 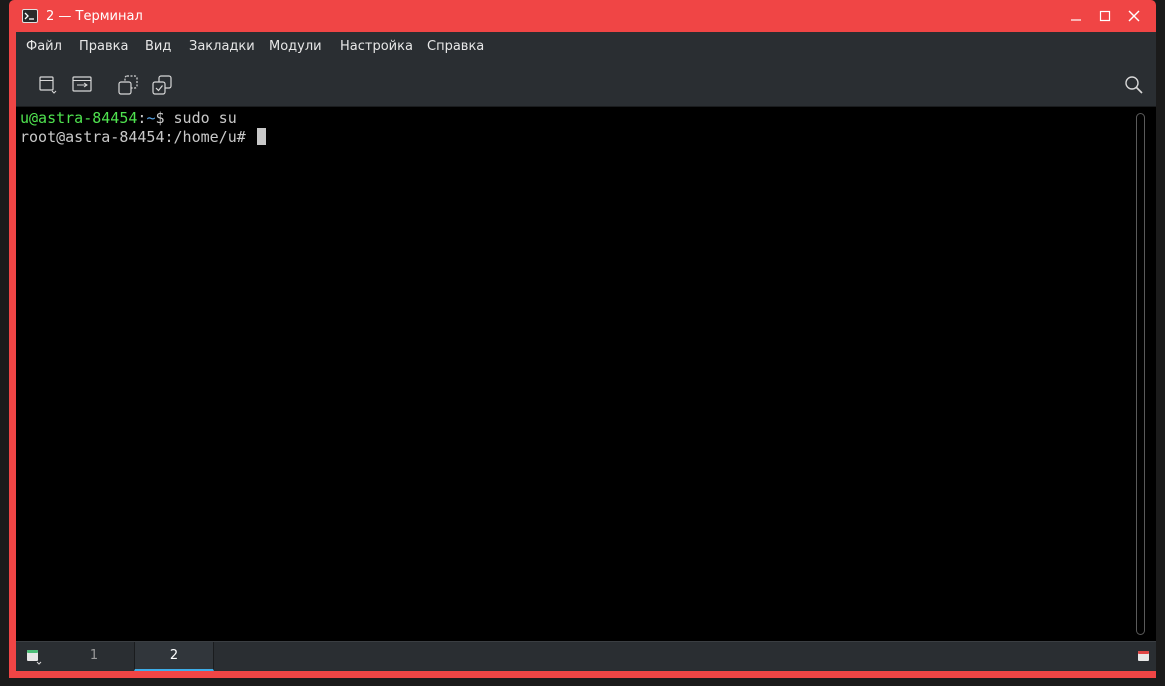 I want to click on paste-button, so click(x=162, y=85).